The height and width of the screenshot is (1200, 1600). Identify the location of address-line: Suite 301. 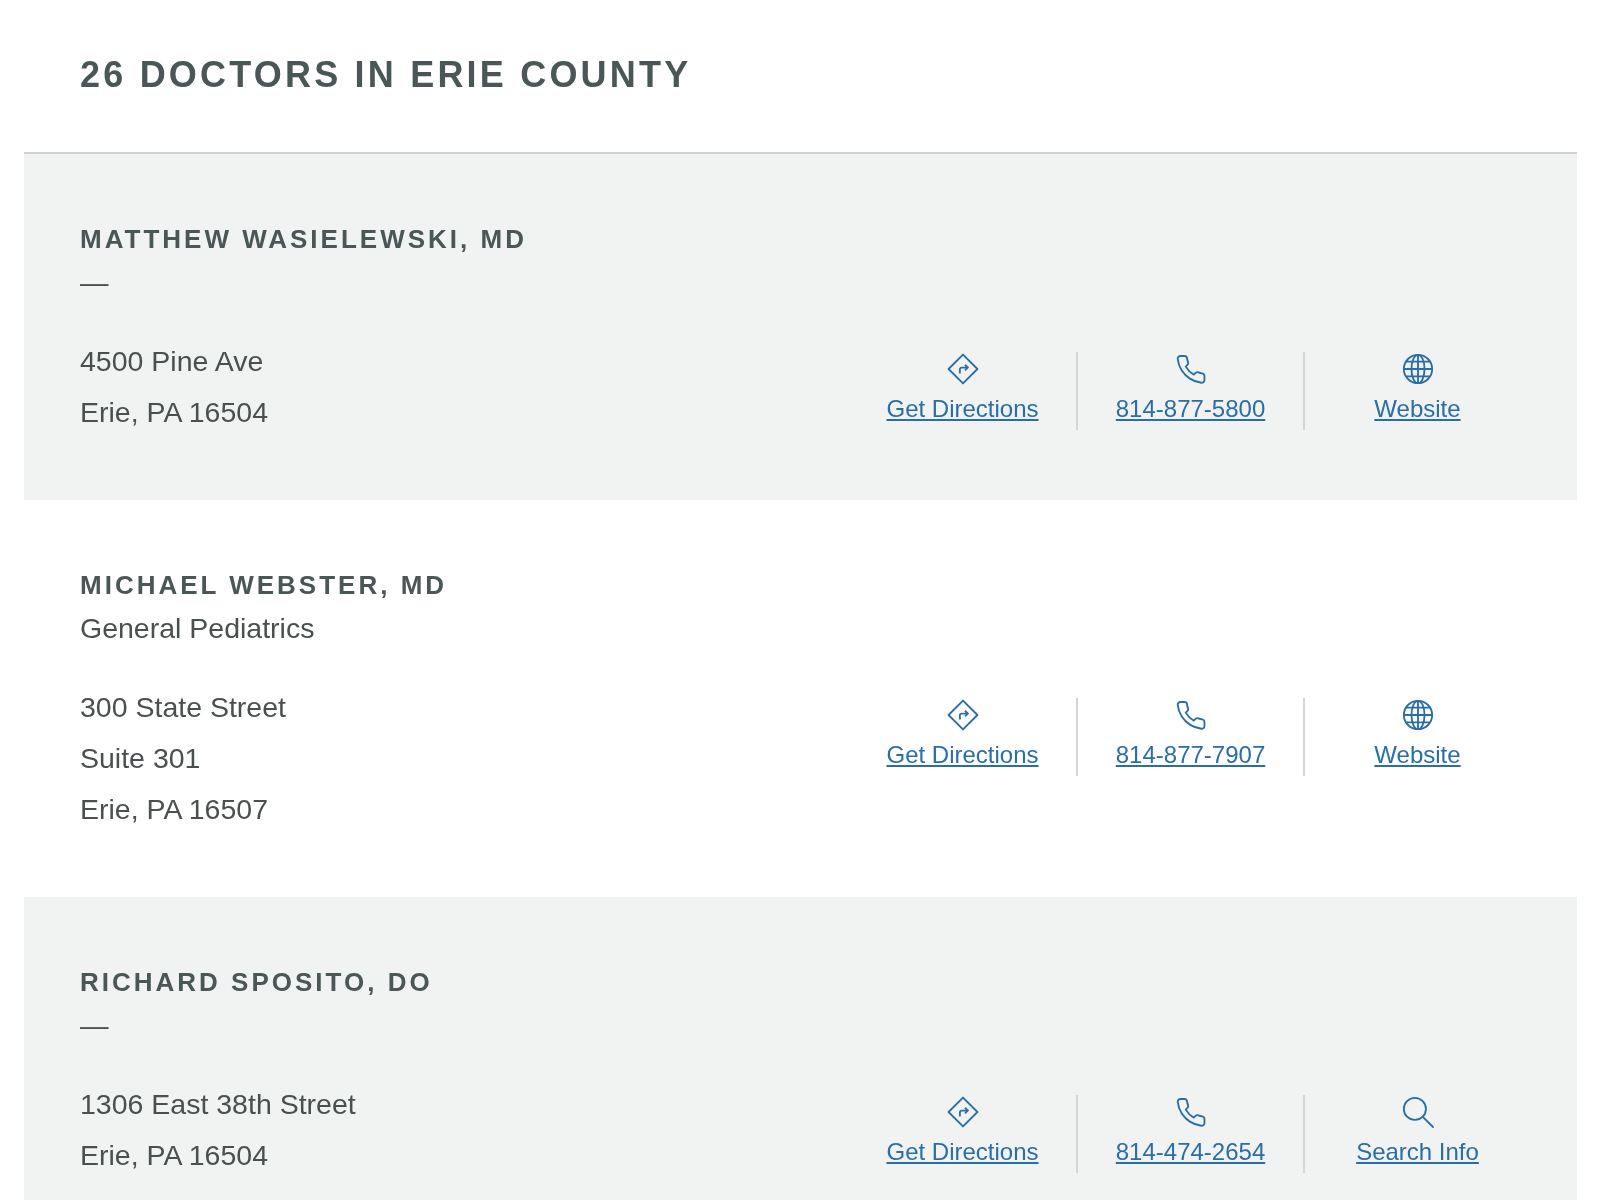
(140, 758).